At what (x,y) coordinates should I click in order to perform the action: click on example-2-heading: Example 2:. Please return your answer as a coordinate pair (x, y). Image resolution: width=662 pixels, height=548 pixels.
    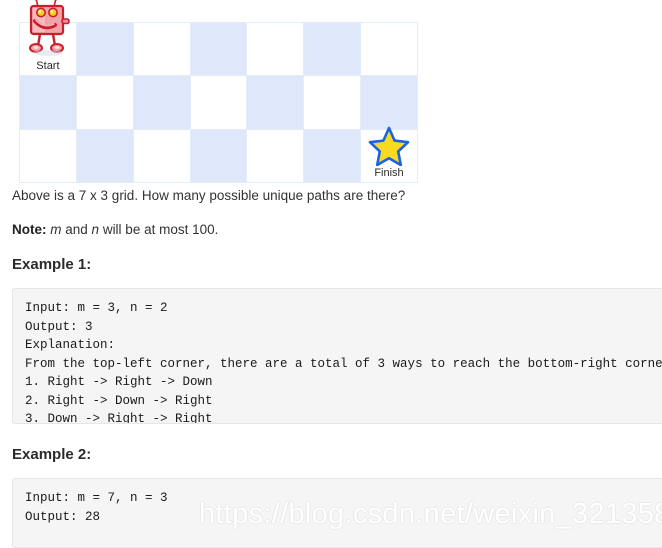
    Looking at the image, I should click on (52, 454).